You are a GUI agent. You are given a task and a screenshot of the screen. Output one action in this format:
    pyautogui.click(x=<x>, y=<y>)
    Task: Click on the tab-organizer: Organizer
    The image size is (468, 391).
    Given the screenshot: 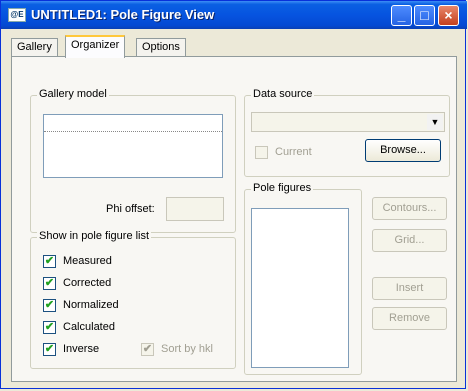 What is the action you would take?
    pyautogui.click(x=95, y=46)
    